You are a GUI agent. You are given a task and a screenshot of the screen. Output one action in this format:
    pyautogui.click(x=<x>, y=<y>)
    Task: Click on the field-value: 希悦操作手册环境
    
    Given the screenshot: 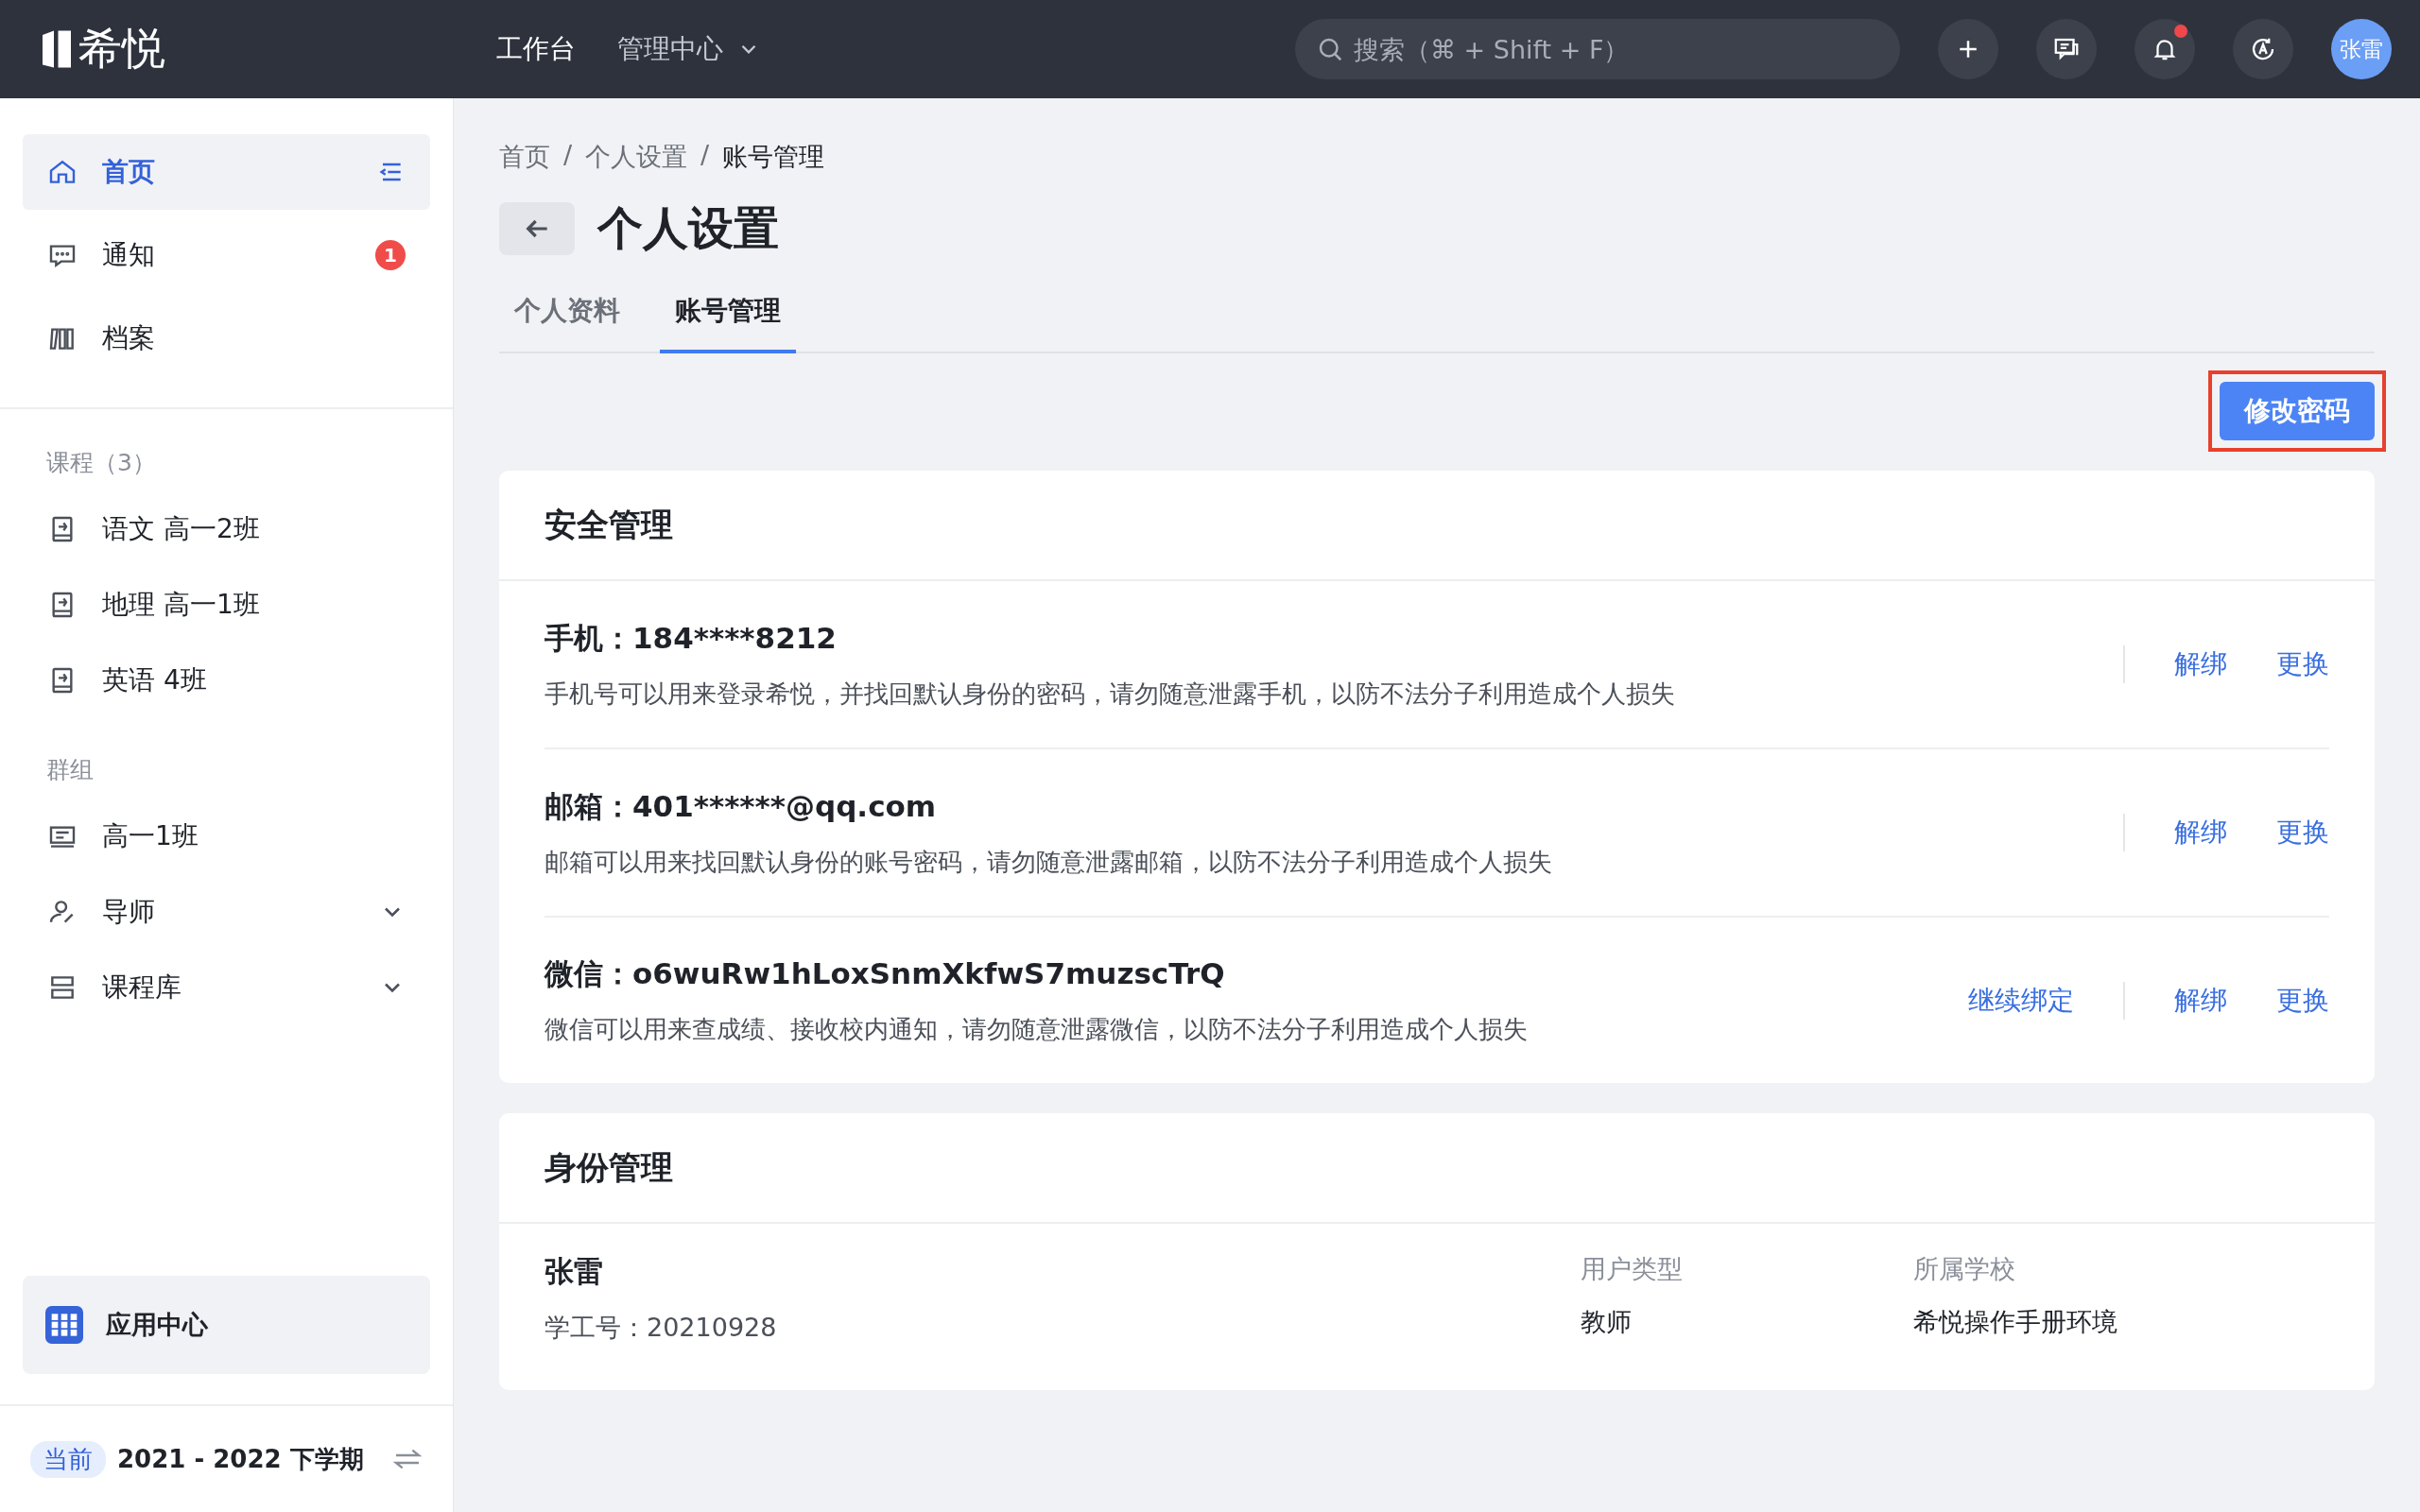 What is the action you would take?
    pyautogui.click(x=2015, y=1322)
    